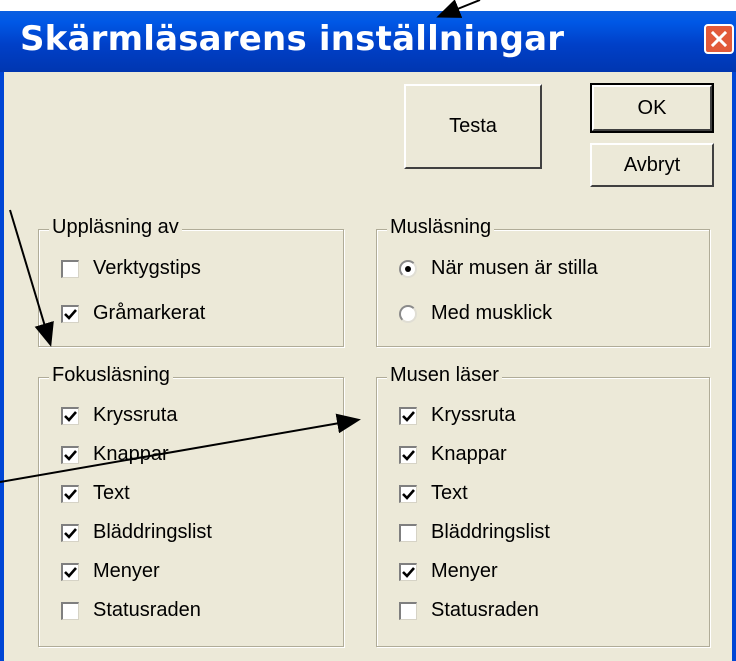 This screenshot has height=661, width=736. What do you see at coordinates (111, 375) in the screenshot?
I see `group-title: Fokusläsning` at bounding box center [111, 375].